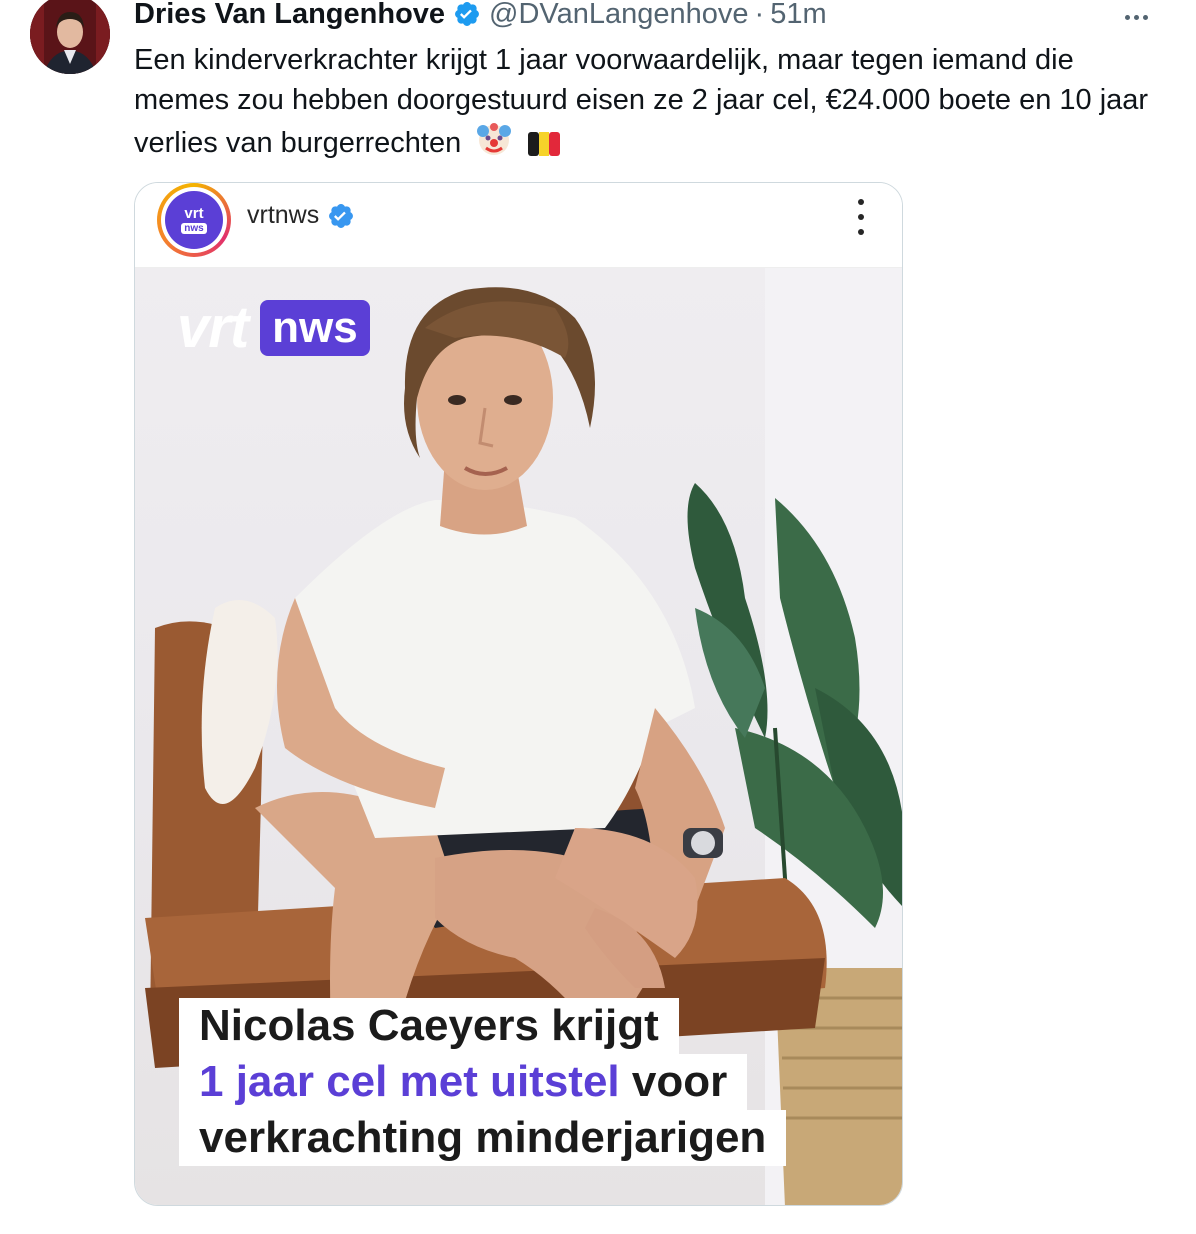  I want to click on vrtnws-logo: vrt nws, so click(273, 328).